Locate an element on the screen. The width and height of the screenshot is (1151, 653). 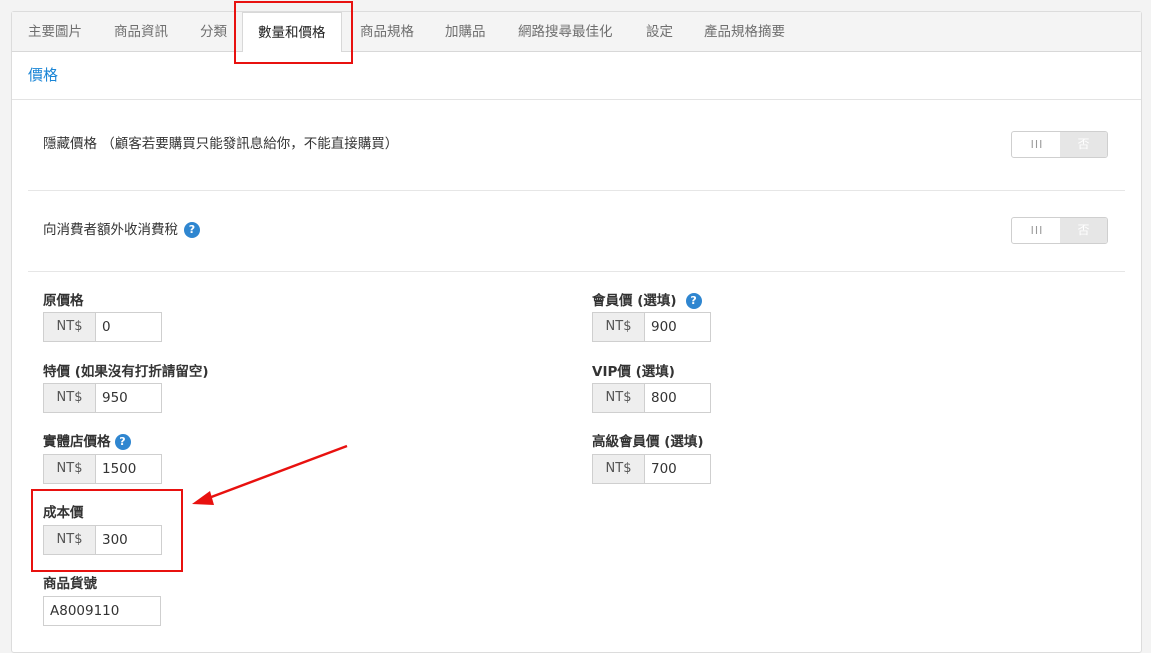
annotation-arrow is located at coordinates (270, 474).